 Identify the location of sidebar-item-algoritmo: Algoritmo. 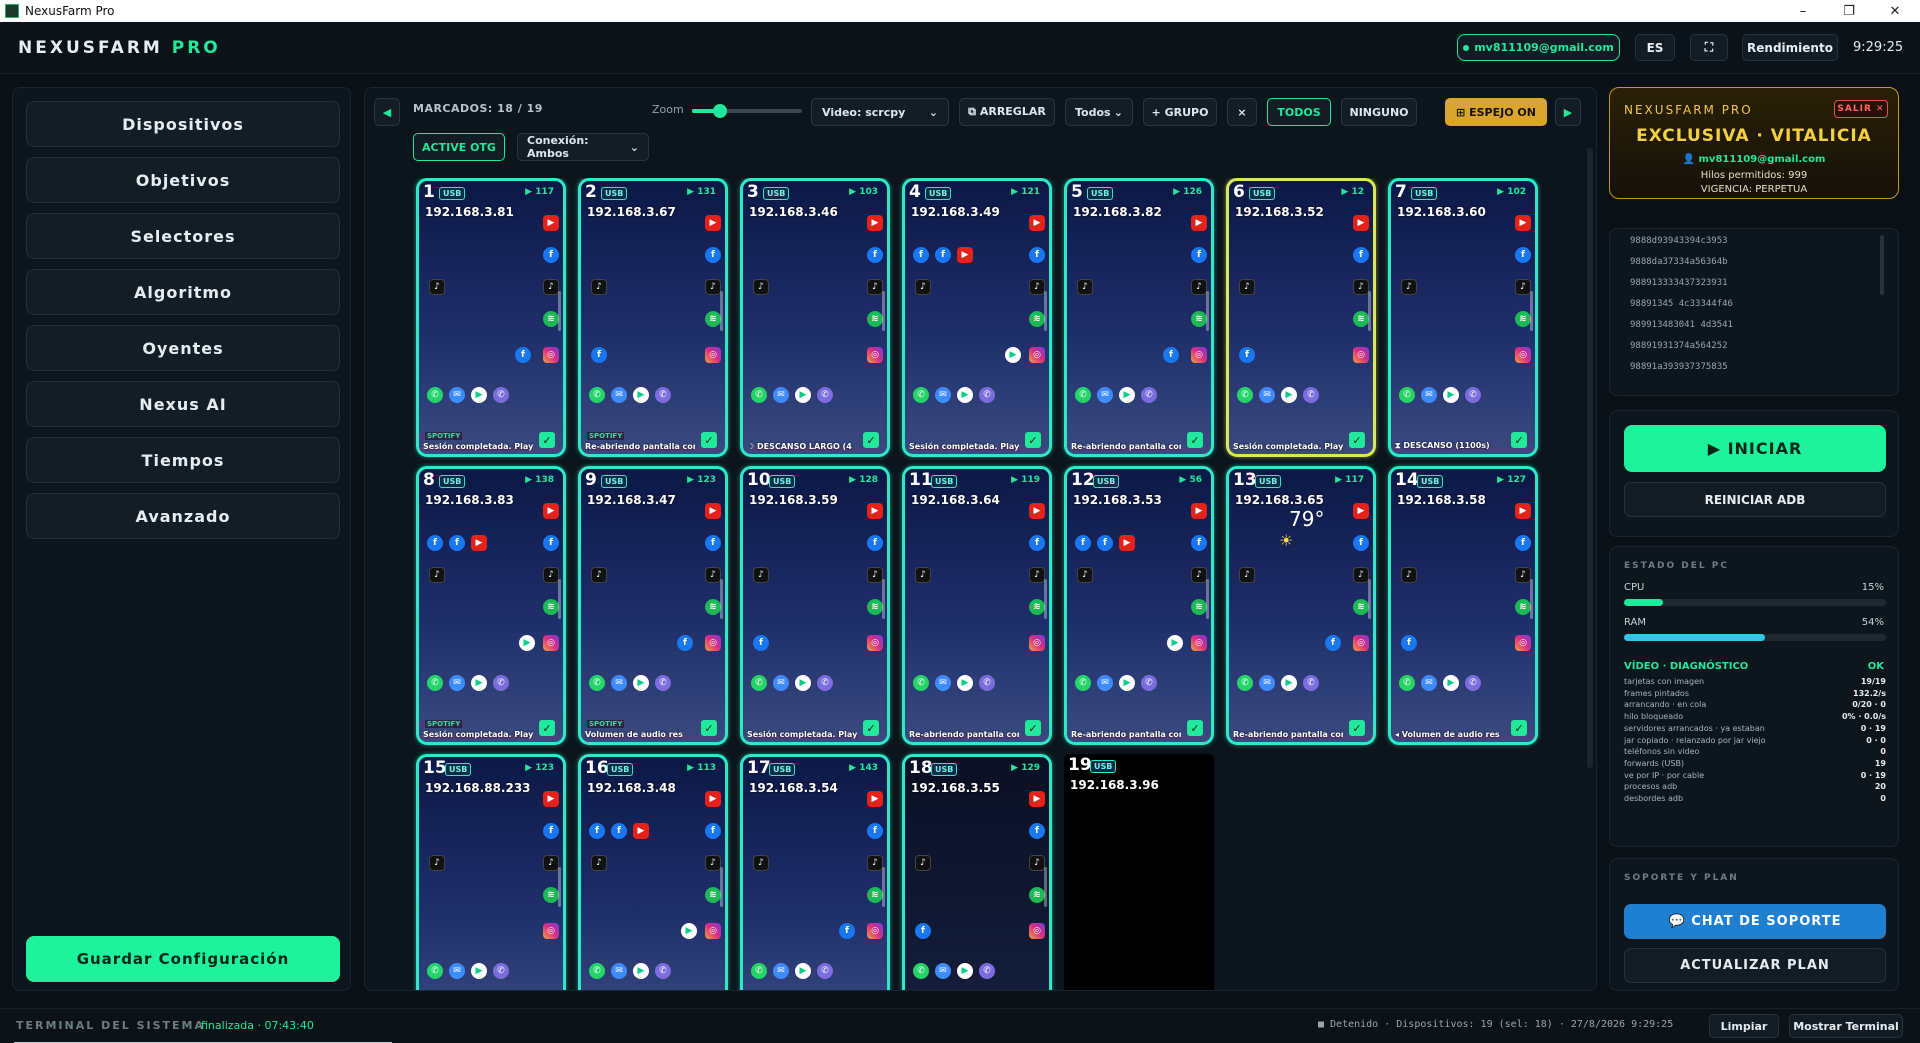
(183, 292).